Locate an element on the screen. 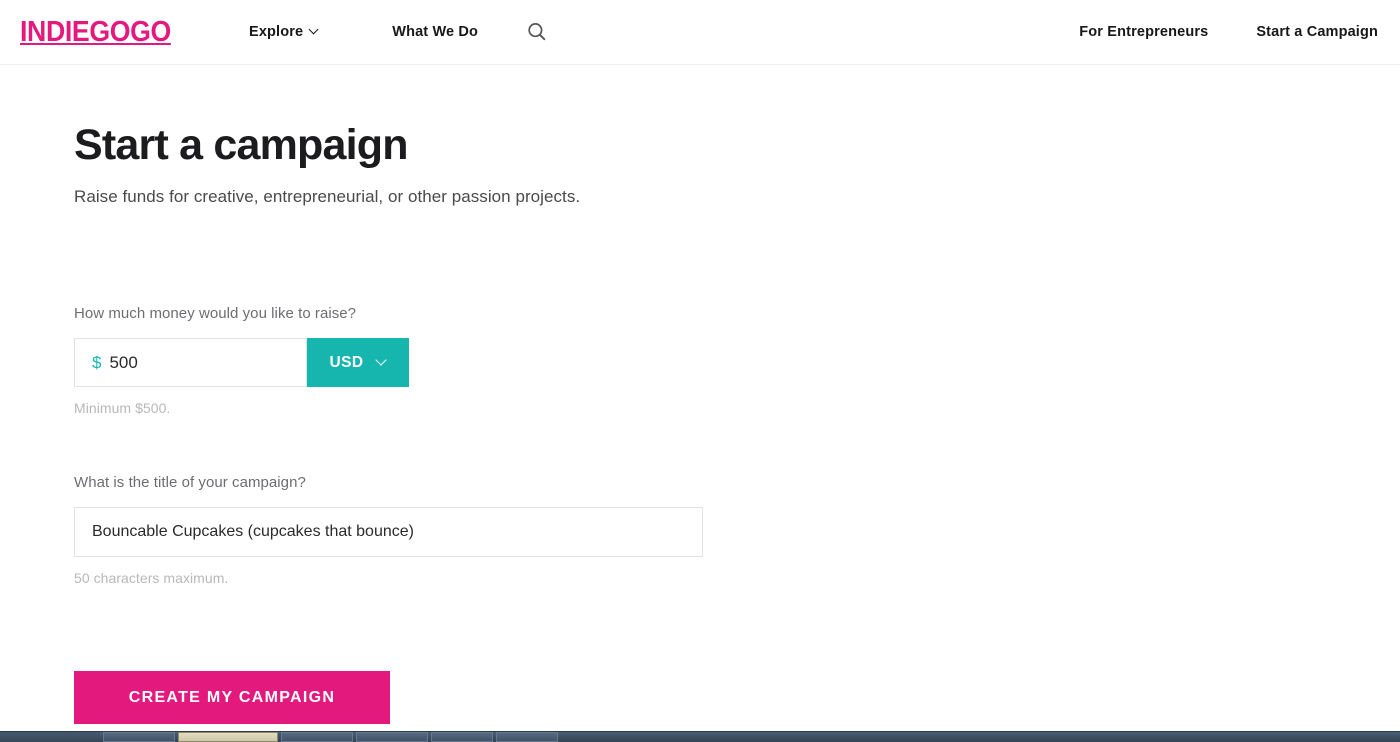 The height and width of the screenshot is (742, 1400). search-icon is located at coordinates (537, 32).